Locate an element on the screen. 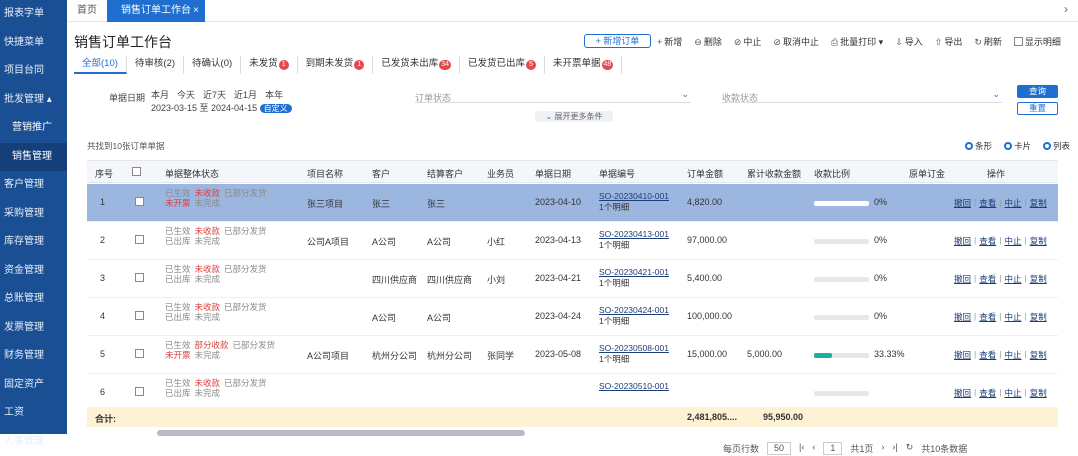 The image size is (1078, 456). date-option-3: 近1月 is located at coordinates (245, 94).